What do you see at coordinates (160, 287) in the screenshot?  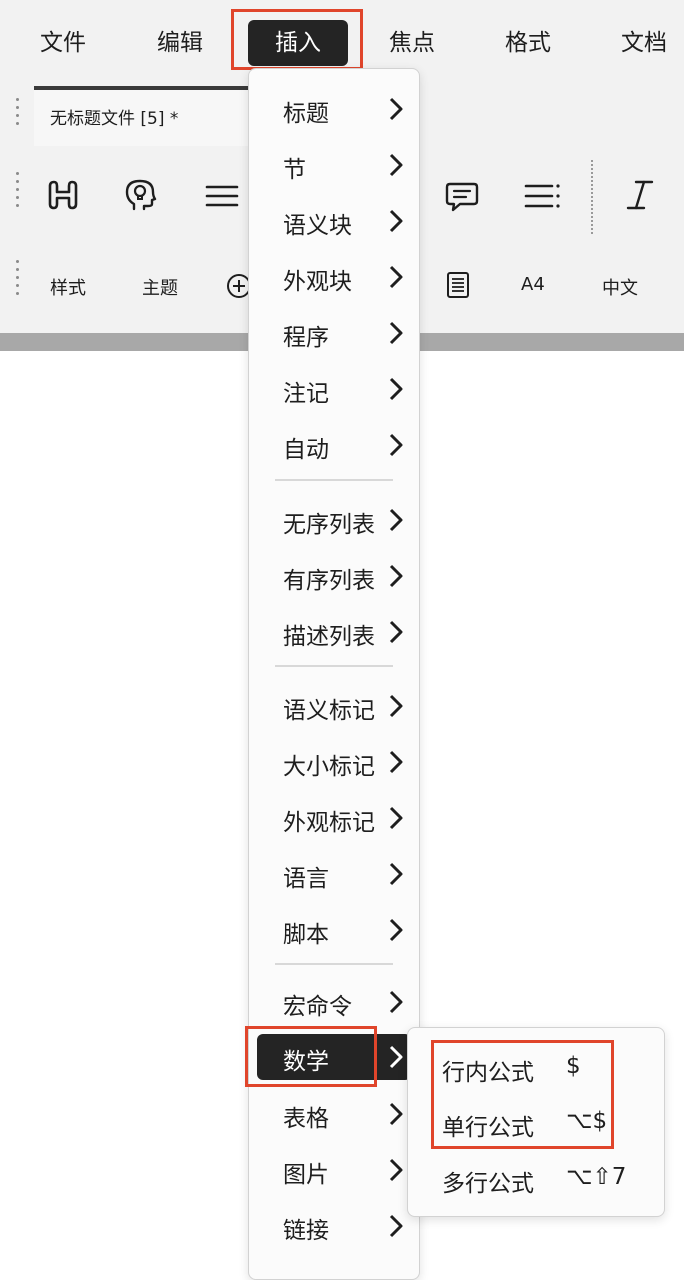 I see `theme-button: 主题` at bounding box center [160, 287].